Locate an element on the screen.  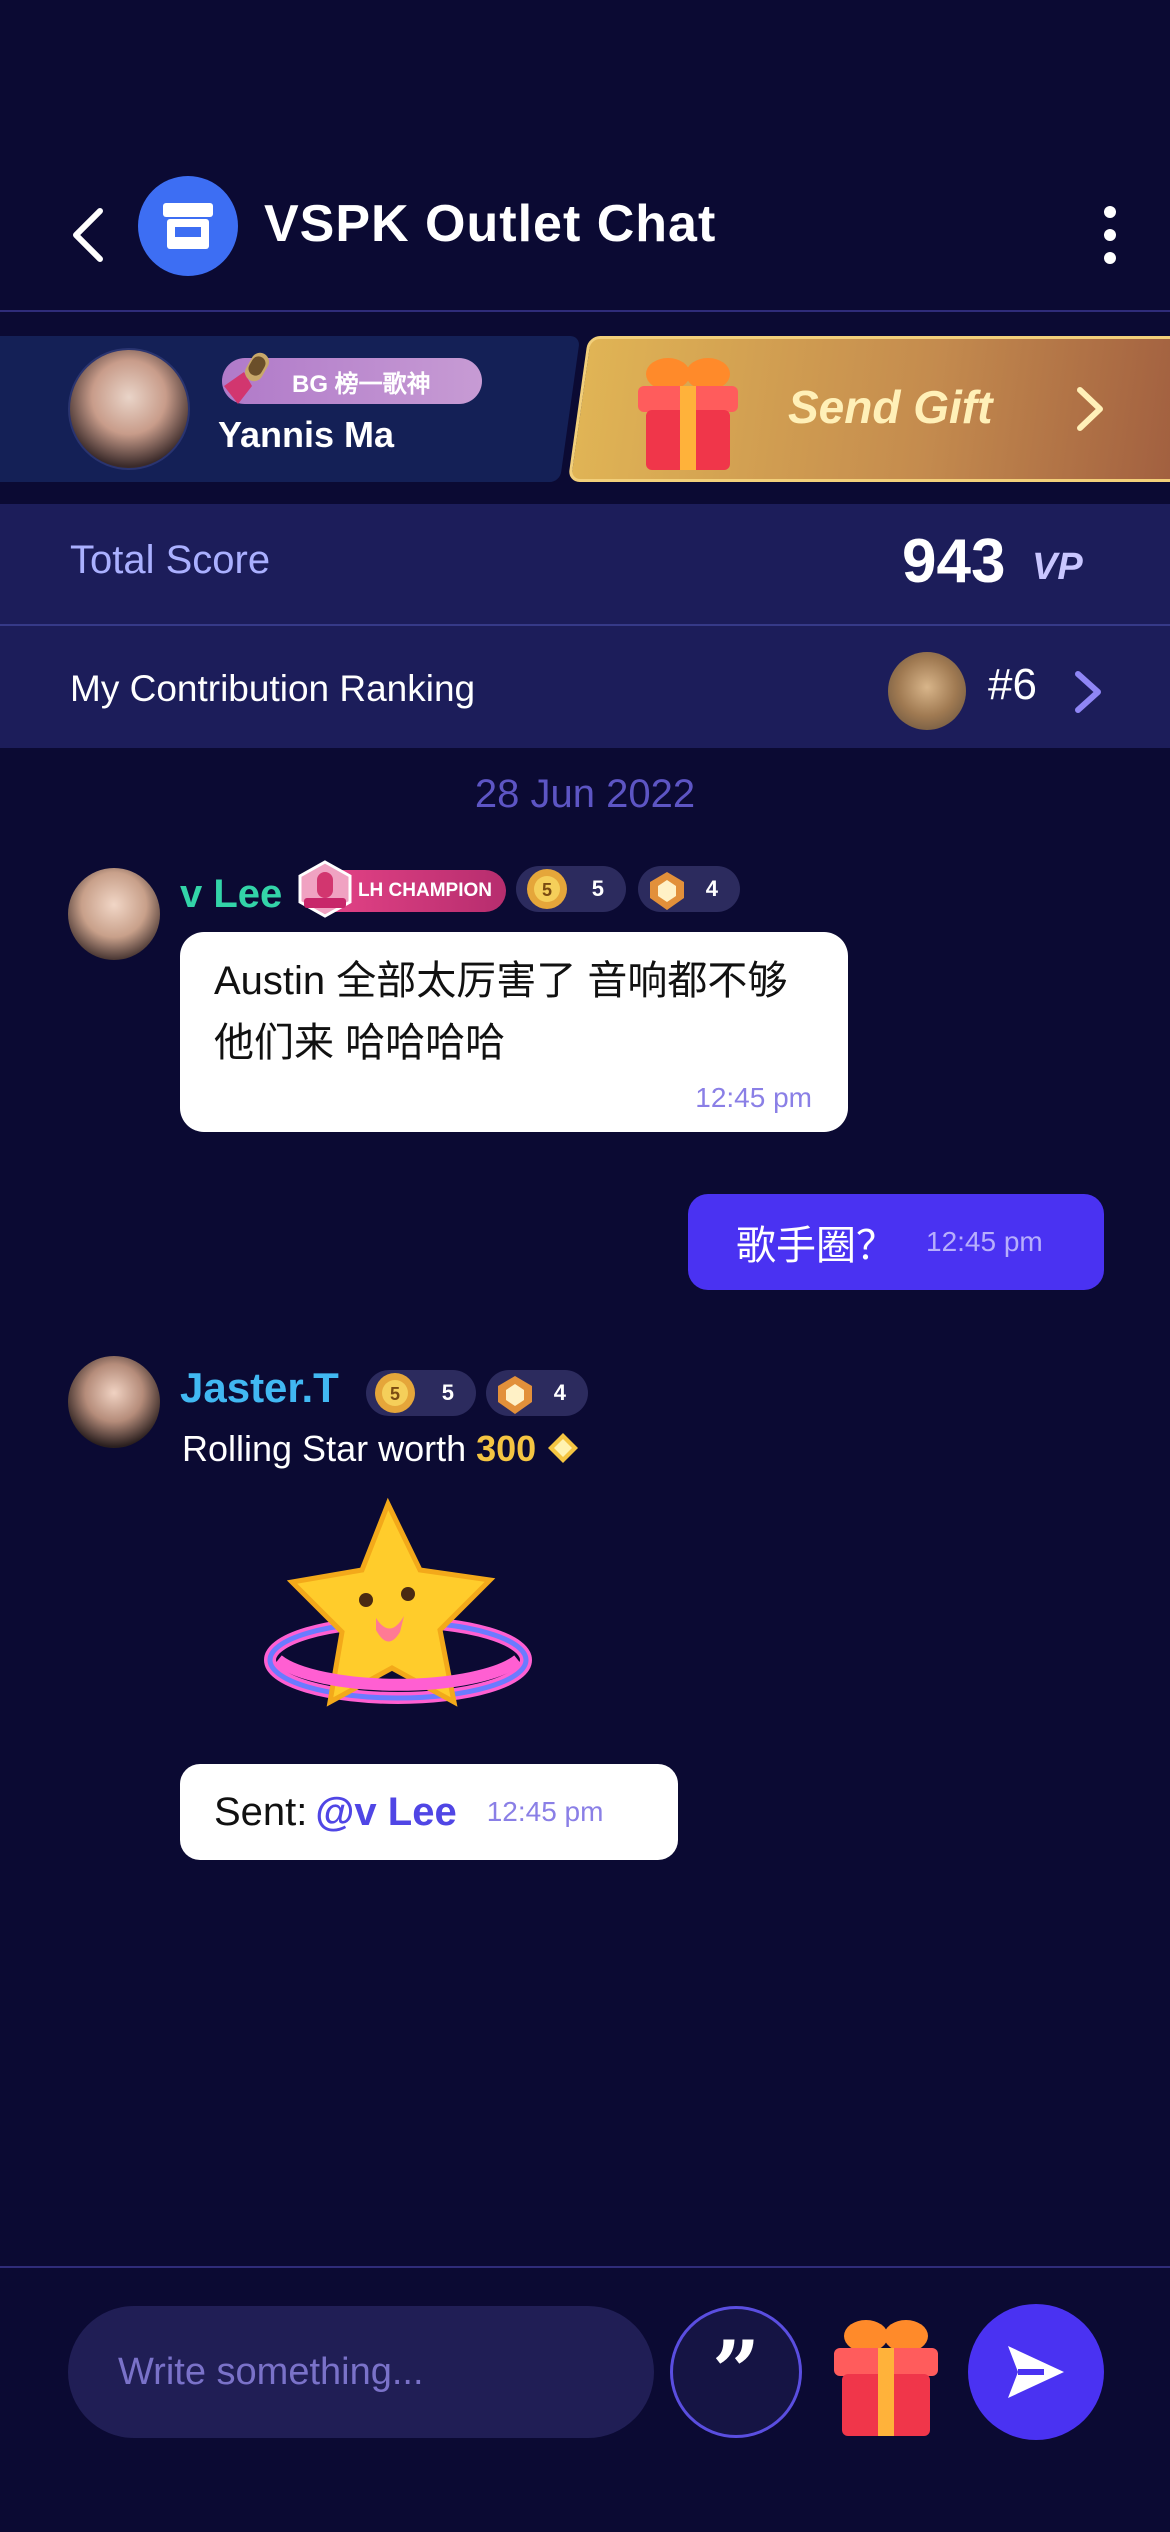
header-divider is located at coordinates (585, 311).